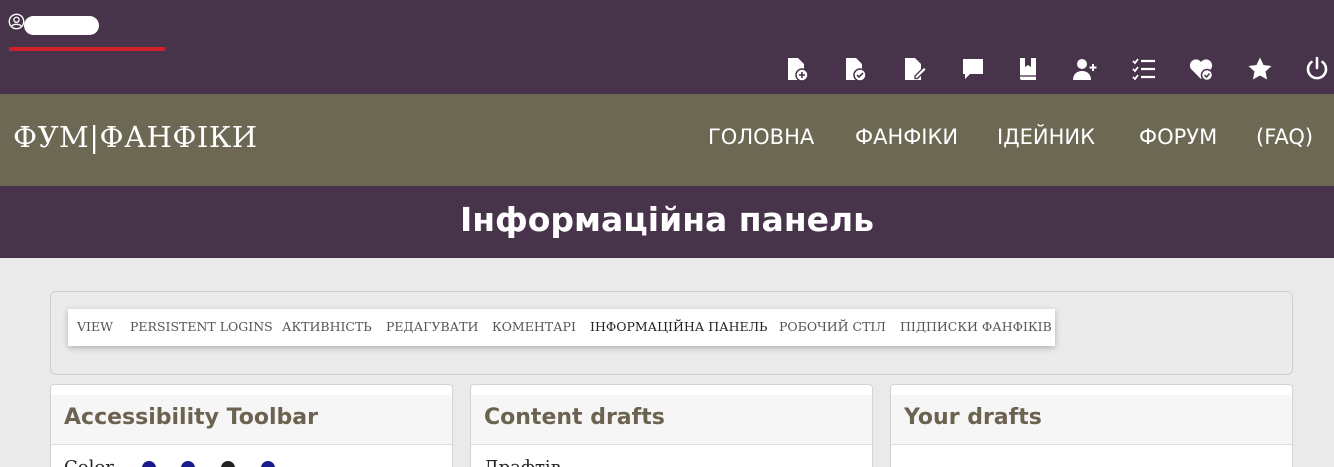  What do you see at coordinates (95, 326) in the screenshot?
I see `tab-view: VIEW` at bounding box center [95, 326].